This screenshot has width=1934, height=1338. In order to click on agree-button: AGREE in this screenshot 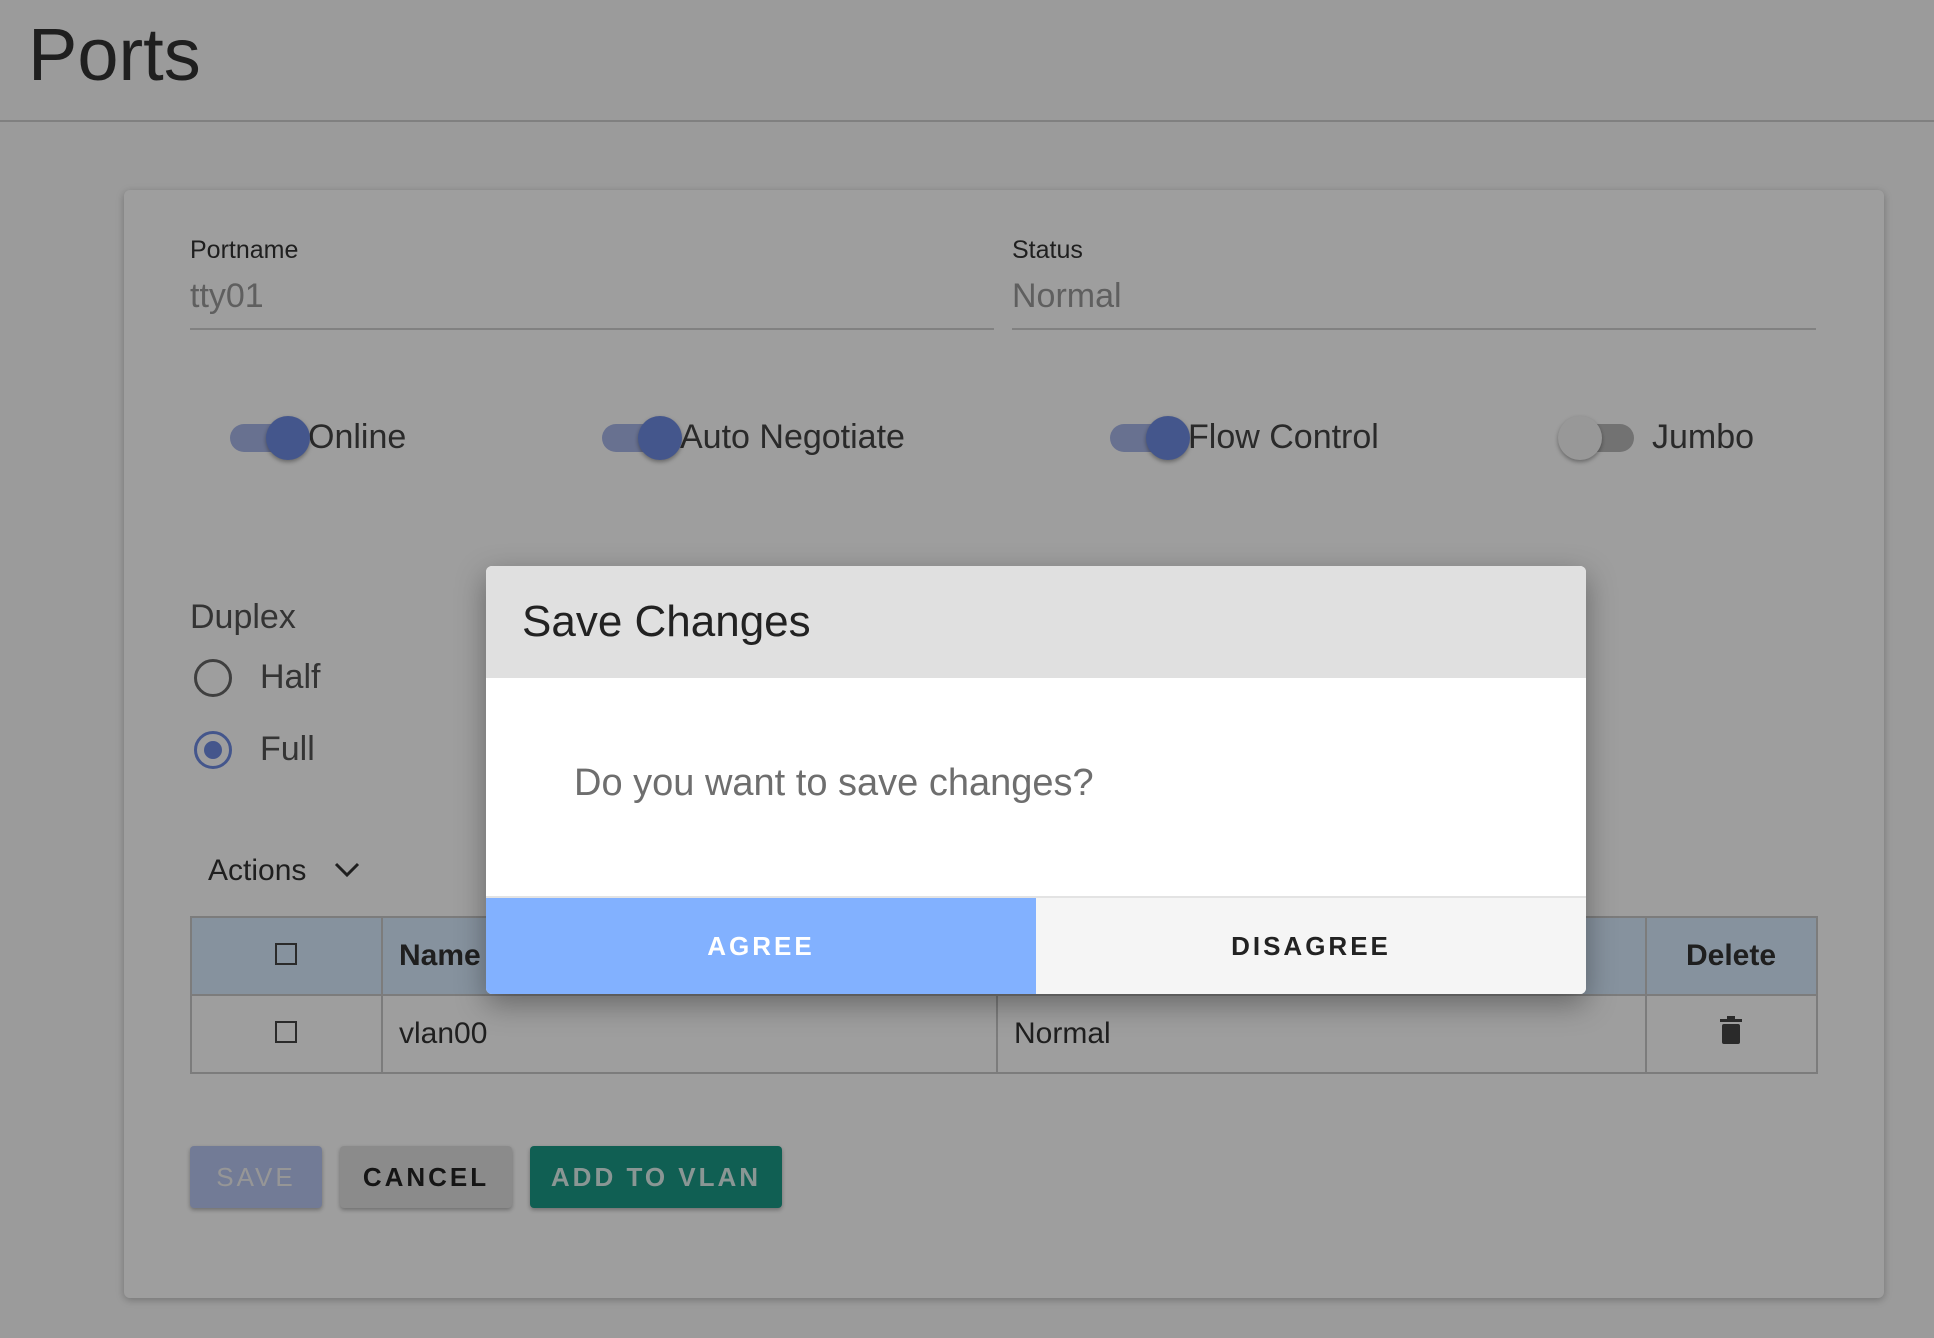, I will do `click(761, 946)`.